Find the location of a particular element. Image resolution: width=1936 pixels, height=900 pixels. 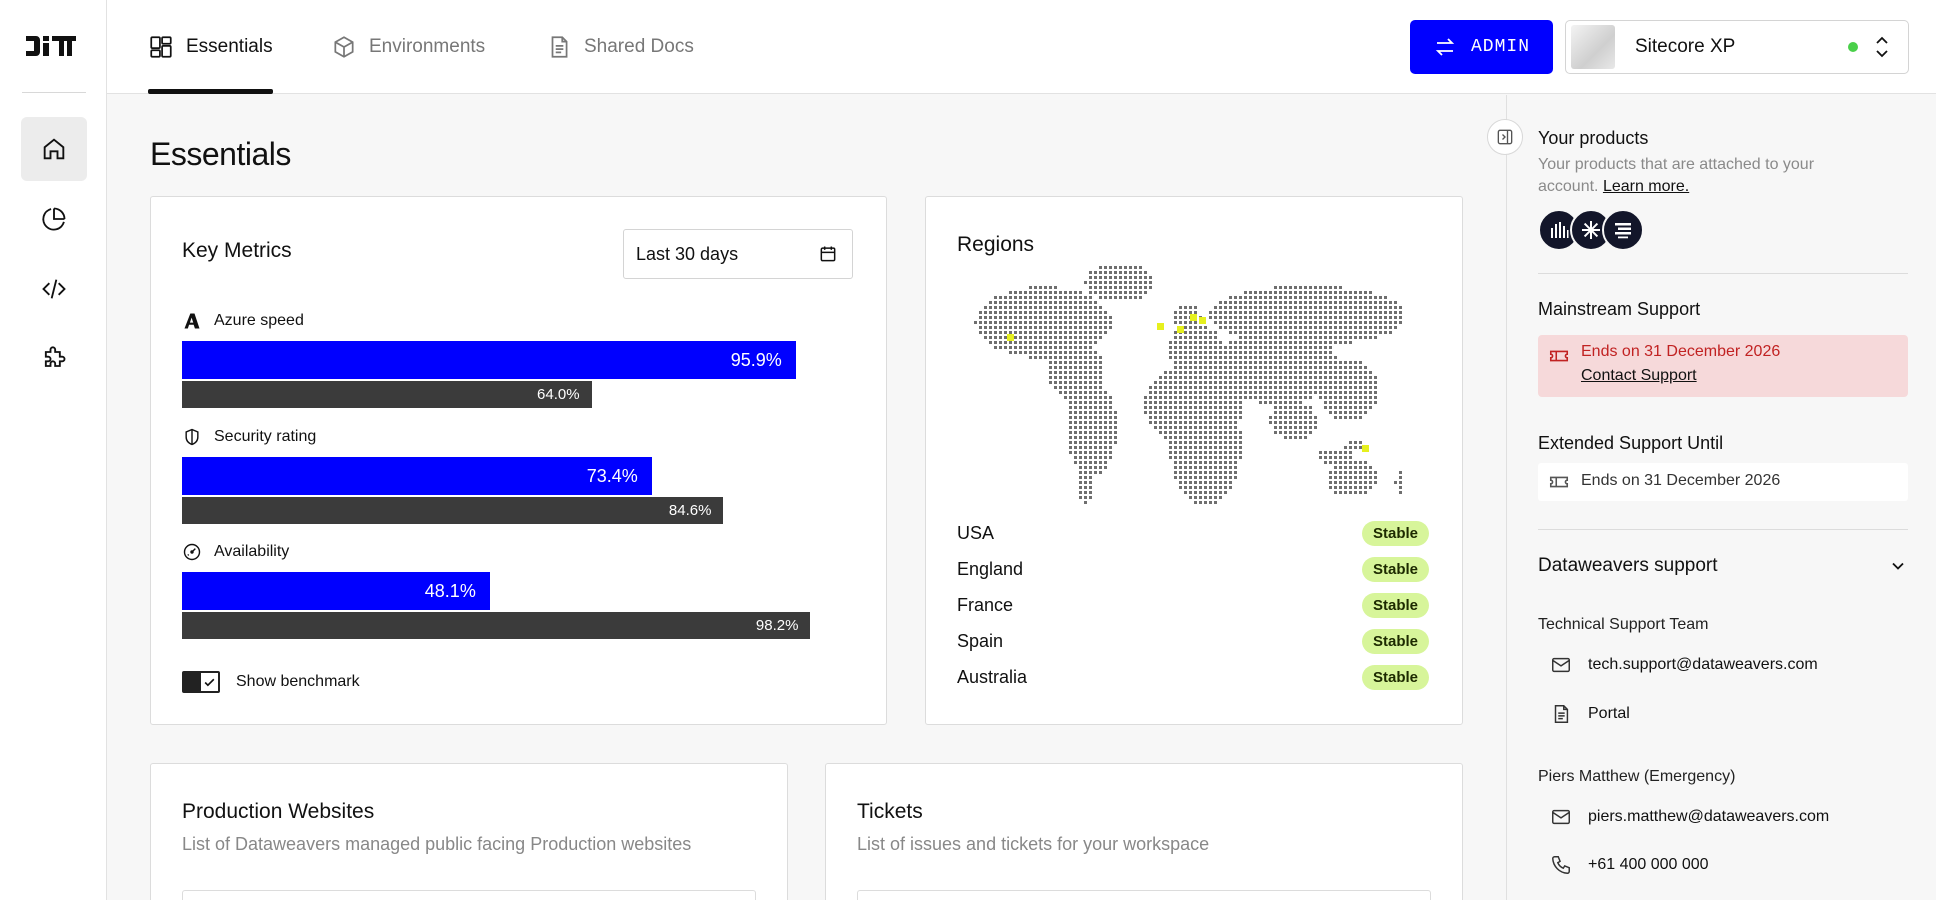

tab-essentials: Essentials is located at coordinates (210, 47).